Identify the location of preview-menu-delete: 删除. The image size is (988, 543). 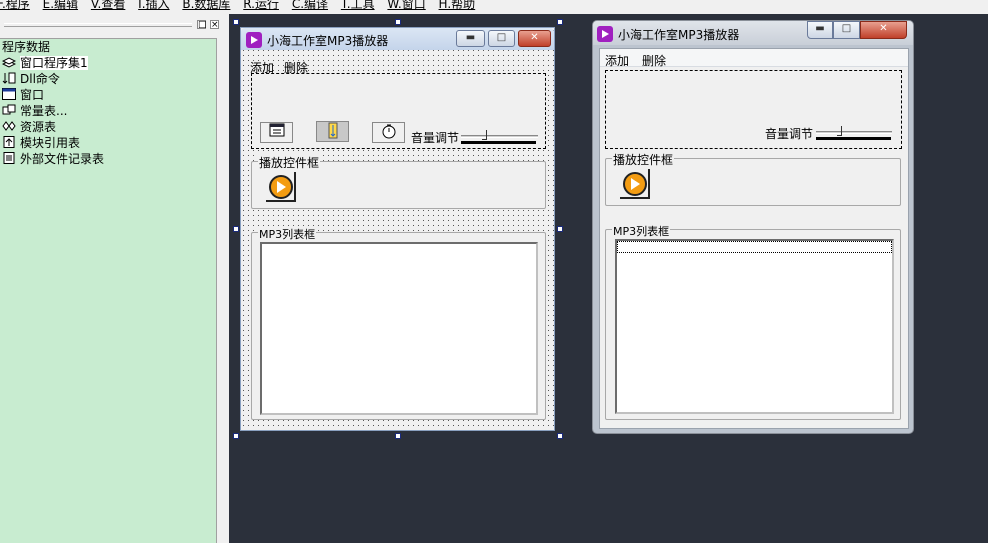
(654, 60).